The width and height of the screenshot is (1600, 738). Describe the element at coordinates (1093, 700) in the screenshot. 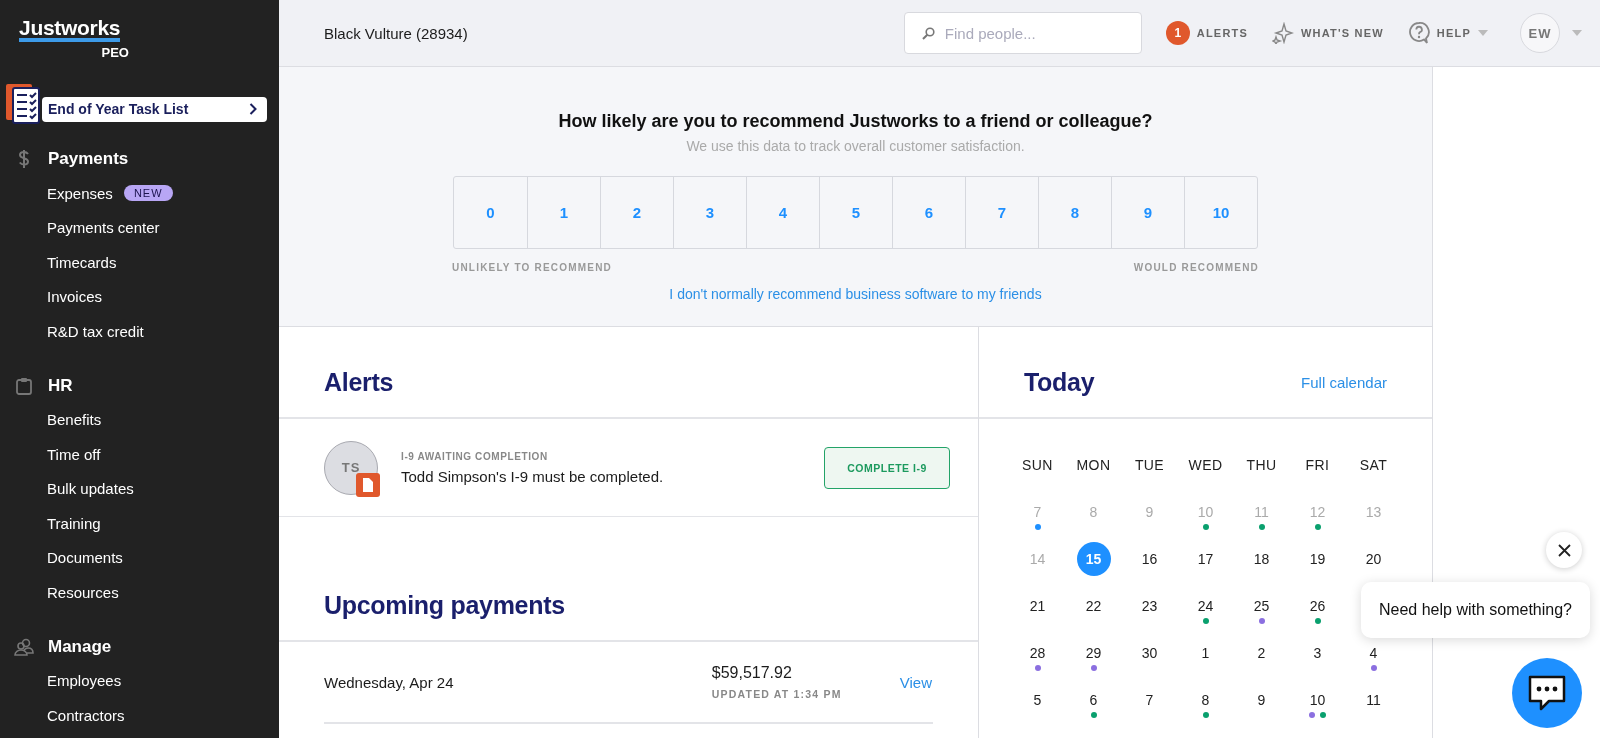

I see `calendar-day: 6` at that location.